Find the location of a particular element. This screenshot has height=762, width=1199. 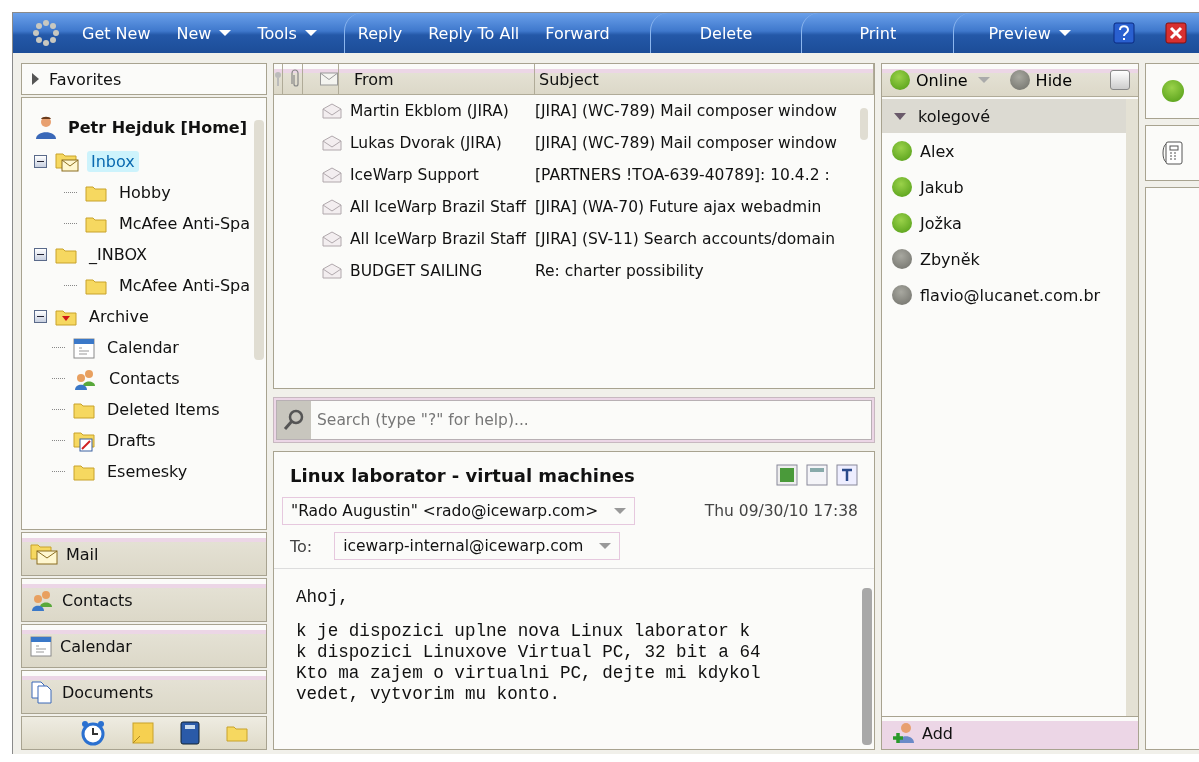

toolbar-button: Get New is located at coordinates (116, 33).